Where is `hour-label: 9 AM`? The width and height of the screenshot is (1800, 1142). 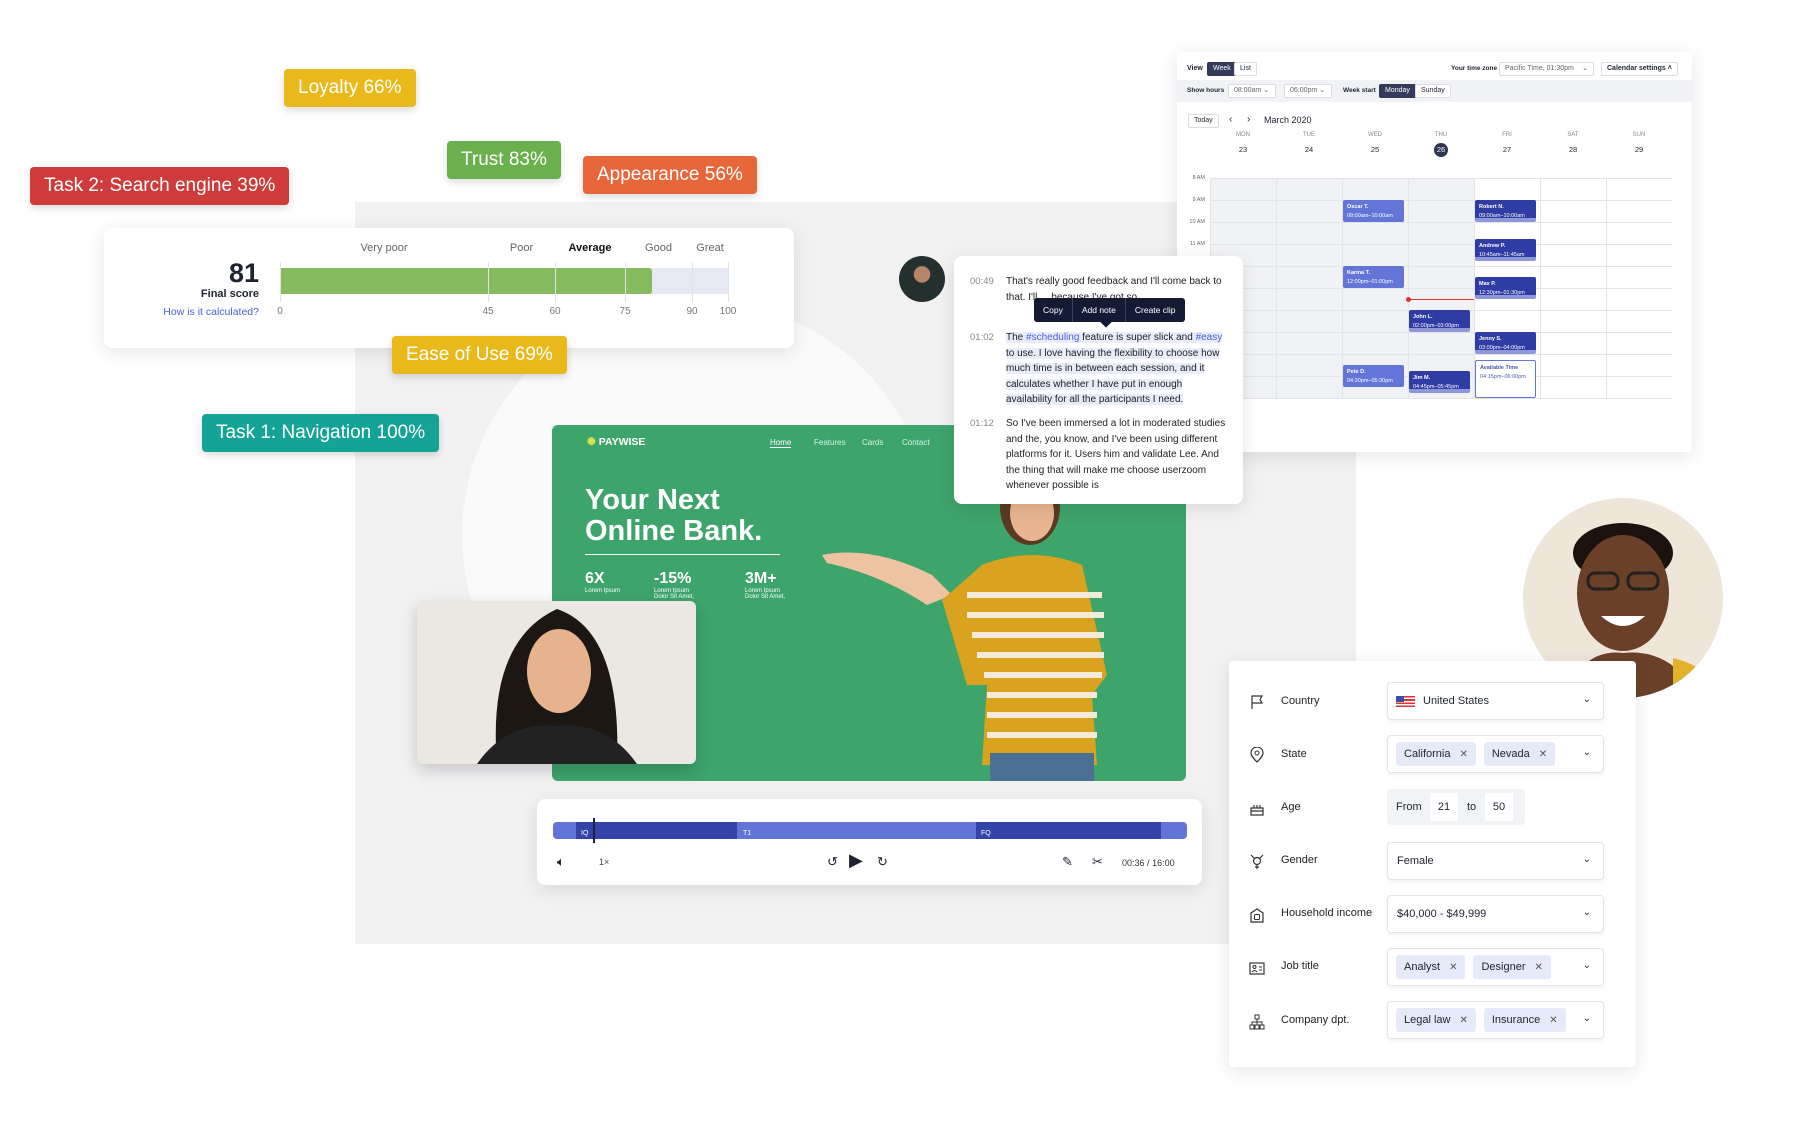 hour-label: 9 AM is located at coordinates (1198, 200).